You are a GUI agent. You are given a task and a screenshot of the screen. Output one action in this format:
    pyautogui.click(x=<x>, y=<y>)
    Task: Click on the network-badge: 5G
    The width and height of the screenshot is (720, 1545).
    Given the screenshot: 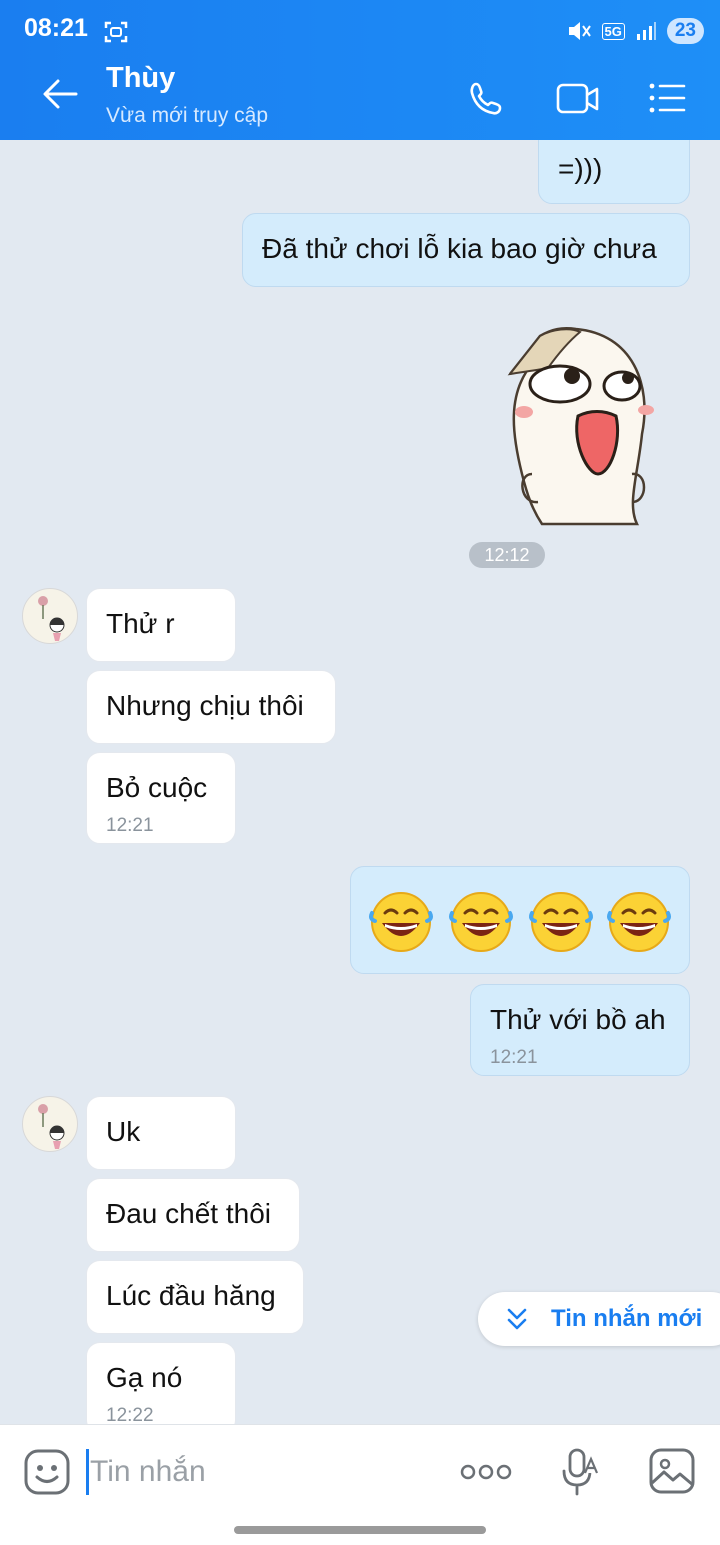 What is the action you would take?
    pyautogui.click(x=613, y=31)
    